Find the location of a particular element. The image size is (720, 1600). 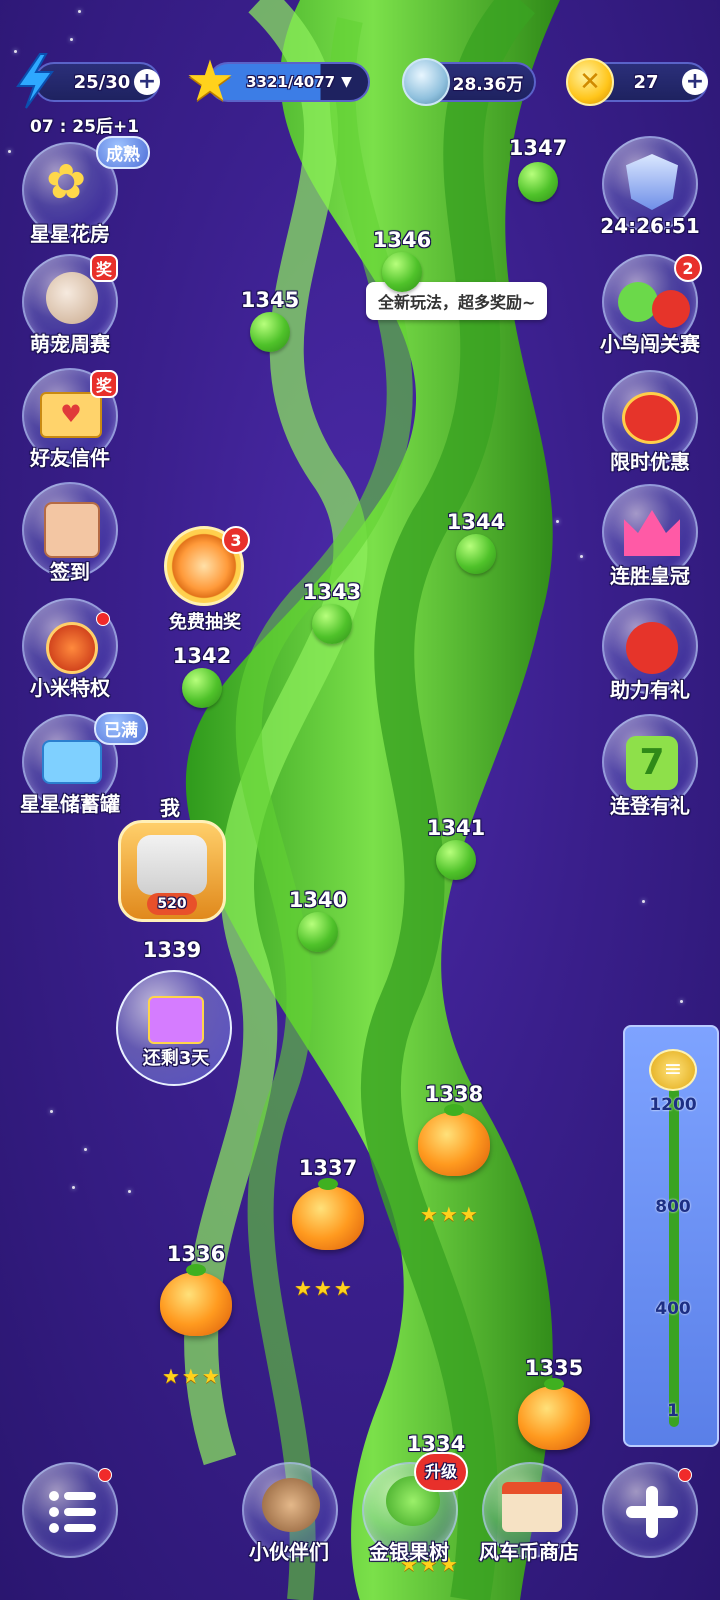

level-1335-label: 1335 is located at coordinates (554, 1368).